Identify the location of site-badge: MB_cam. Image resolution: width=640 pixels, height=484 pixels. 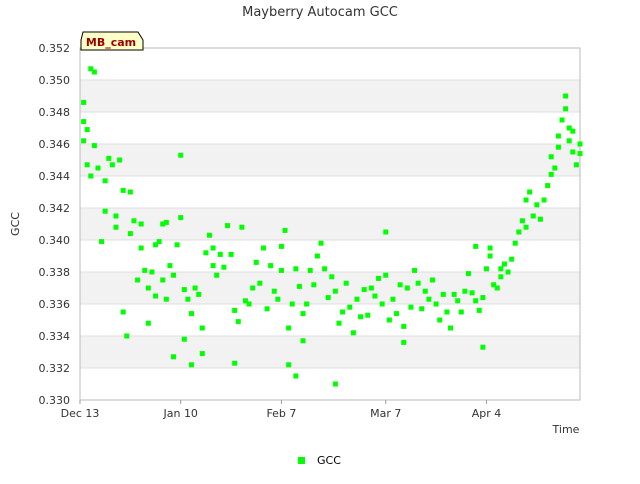
(112, 41).